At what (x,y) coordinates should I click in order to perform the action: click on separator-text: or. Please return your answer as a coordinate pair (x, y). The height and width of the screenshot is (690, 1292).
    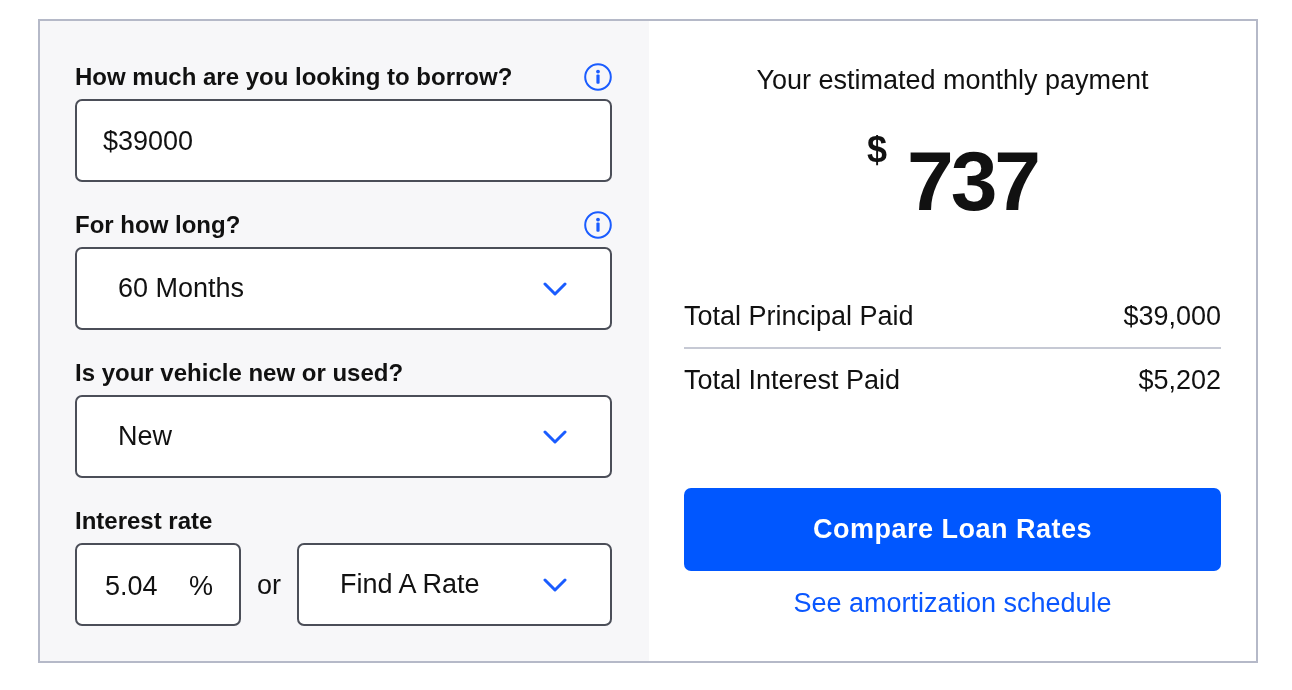
    Looking at the image, I should click on (269, 584).